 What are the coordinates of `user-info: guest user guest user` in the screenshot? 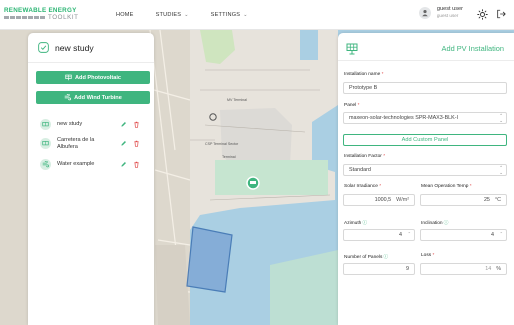 It's located at (450, 12).